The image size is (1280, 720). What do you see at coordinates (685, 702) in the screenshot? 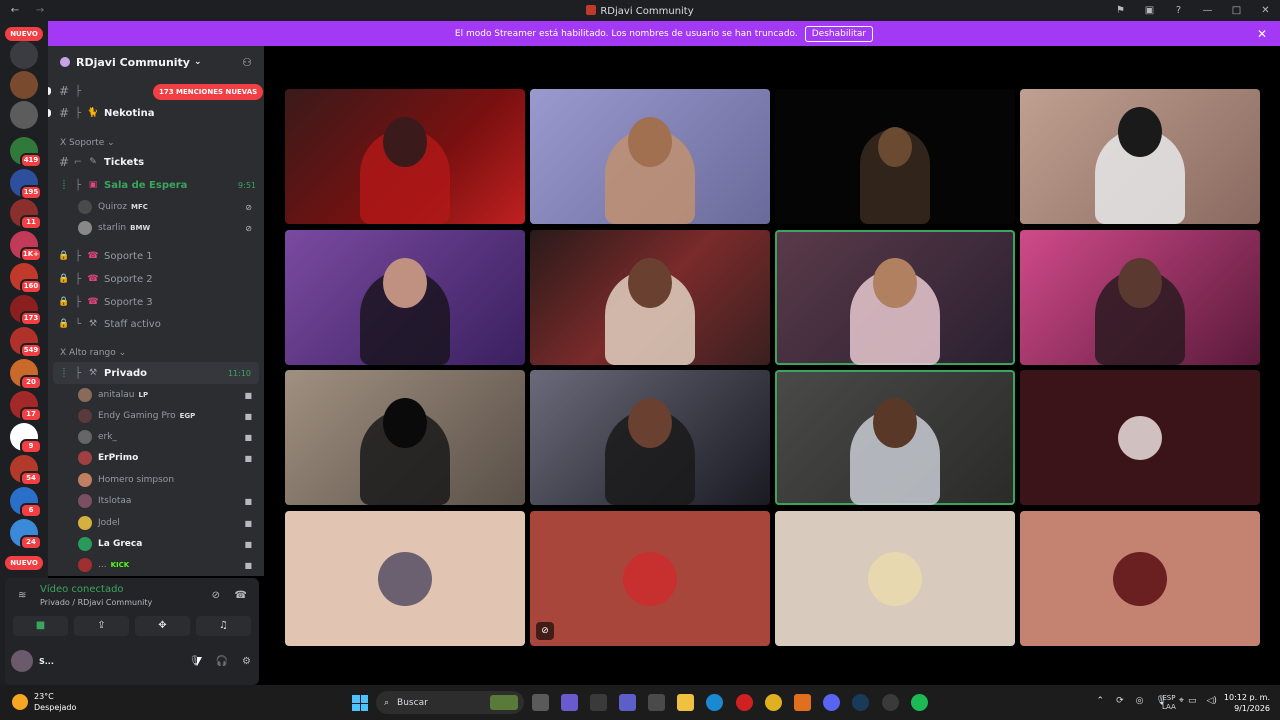
I see `folder-icon` at bounding box center [685, 702].